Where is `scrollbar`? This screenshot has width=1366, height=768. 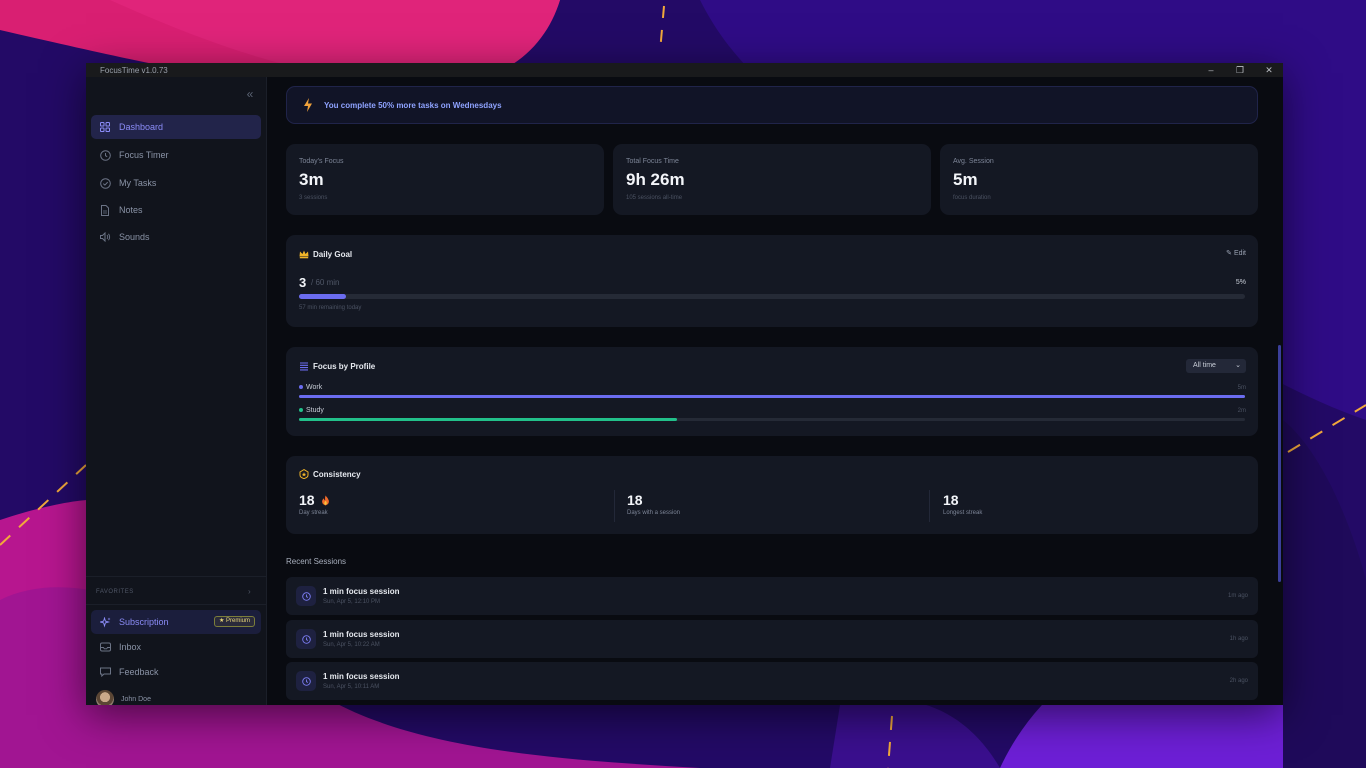 scrollbar is located at coordinates (1279, 463).